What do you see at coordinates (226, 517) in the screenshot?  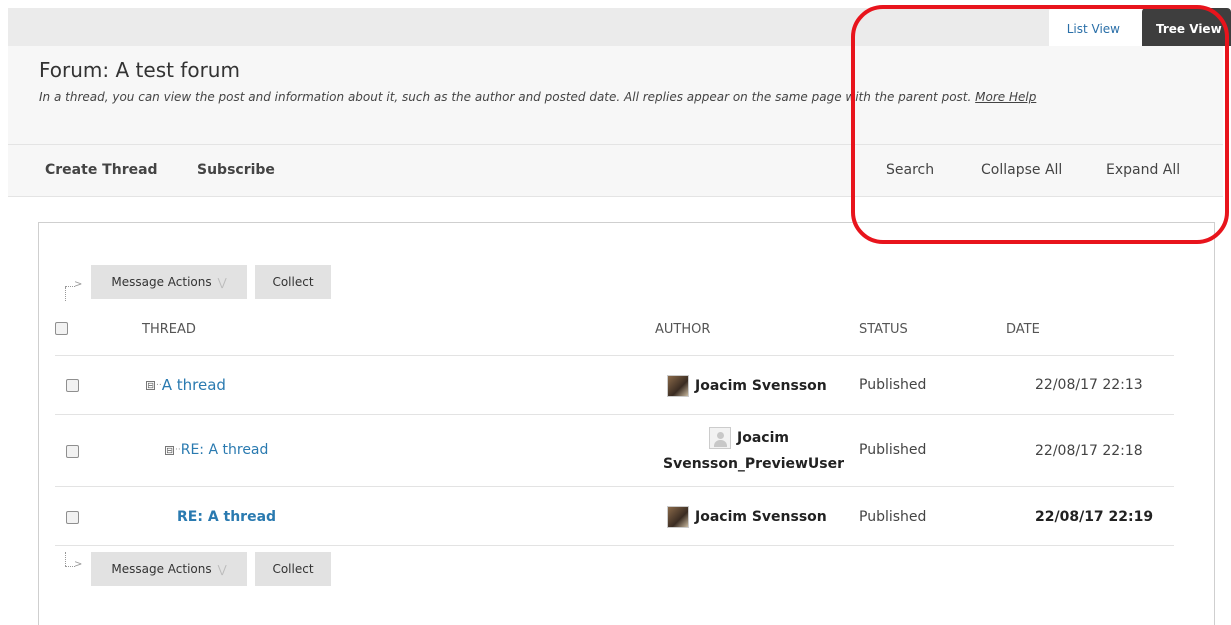 I see `thread-link: RE: A thread` at bounding box center [226, 517].